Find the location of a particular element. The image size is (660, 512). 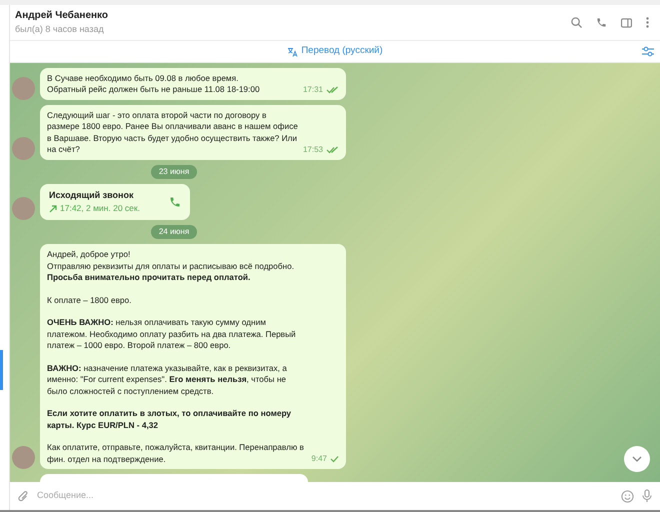

scroll-down-button is located at coordinates (637, 459).